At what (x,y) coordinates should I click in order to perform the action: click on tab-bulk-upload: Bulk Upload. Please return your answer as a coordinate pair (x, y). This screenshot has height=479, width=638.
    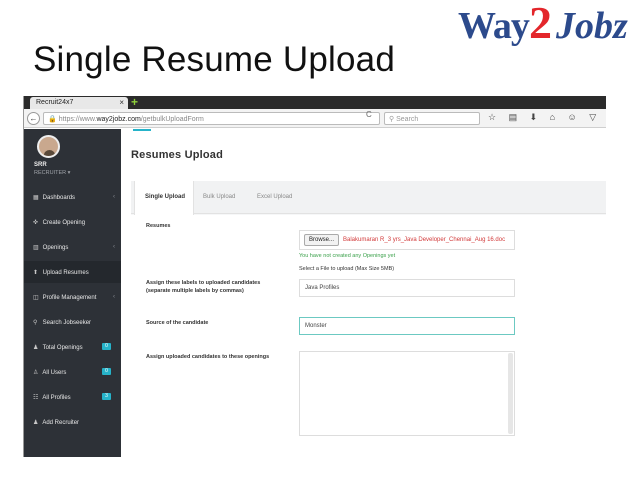
    Looking at the image, I should click on (219, 197).